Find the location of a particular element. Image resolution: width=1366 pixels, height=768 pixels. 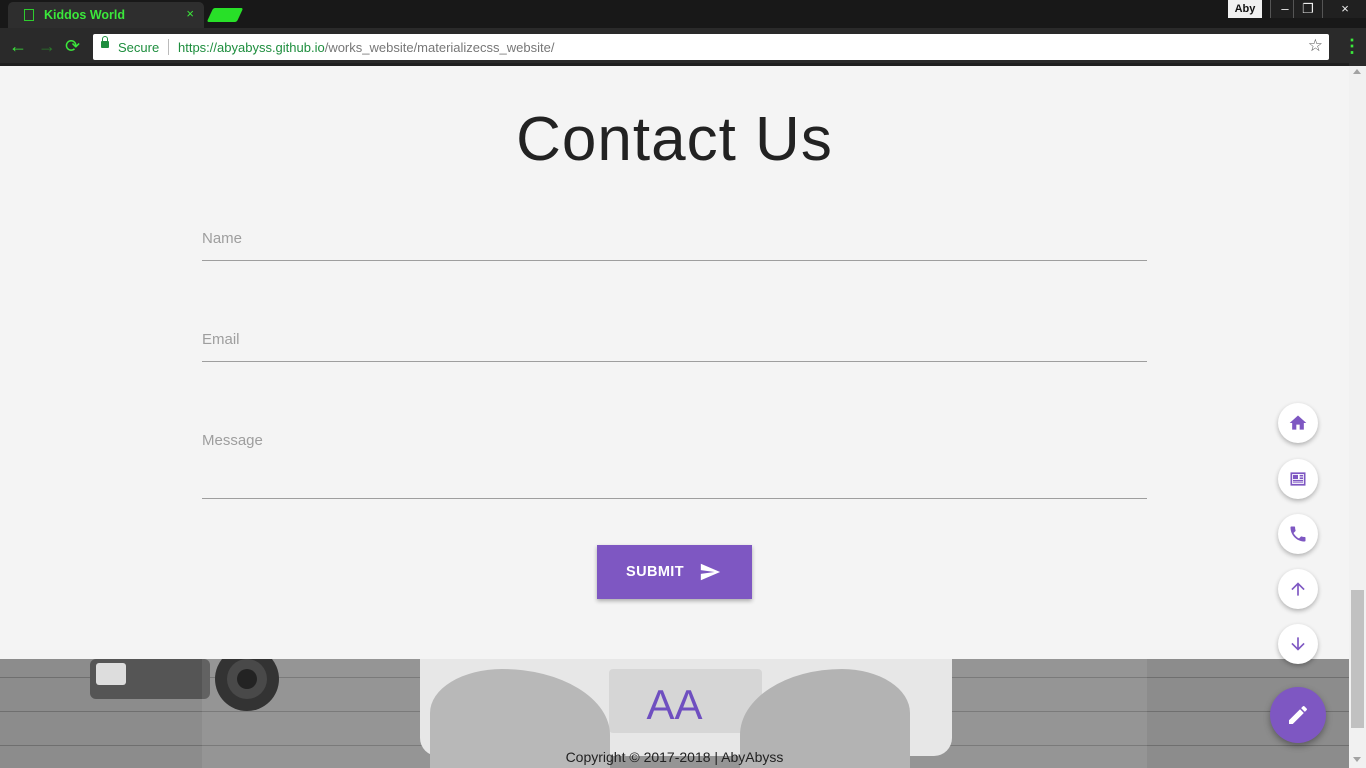

arrow-up-icon is located at coordinates (1298, 589).